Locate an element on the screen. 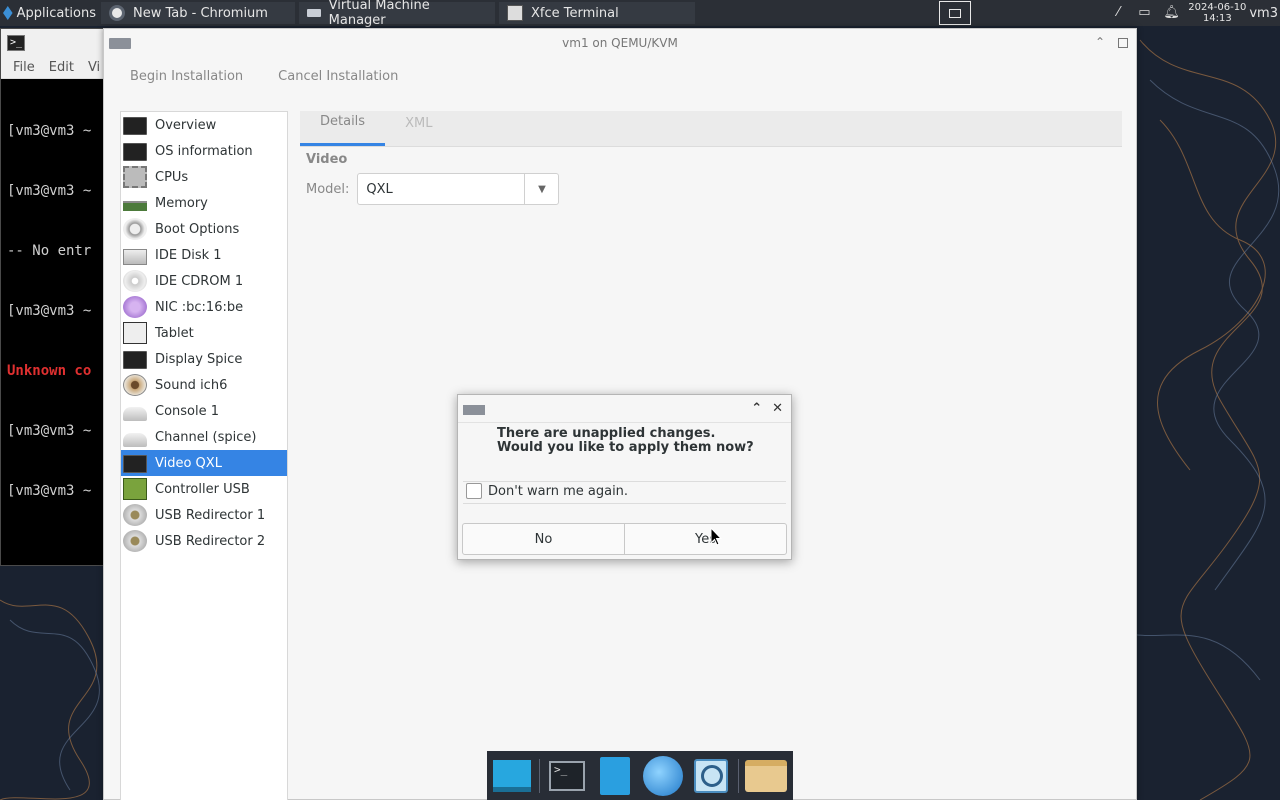 The image size is (1280, 800). show-desktop-button is located at coordinates (955, 13).